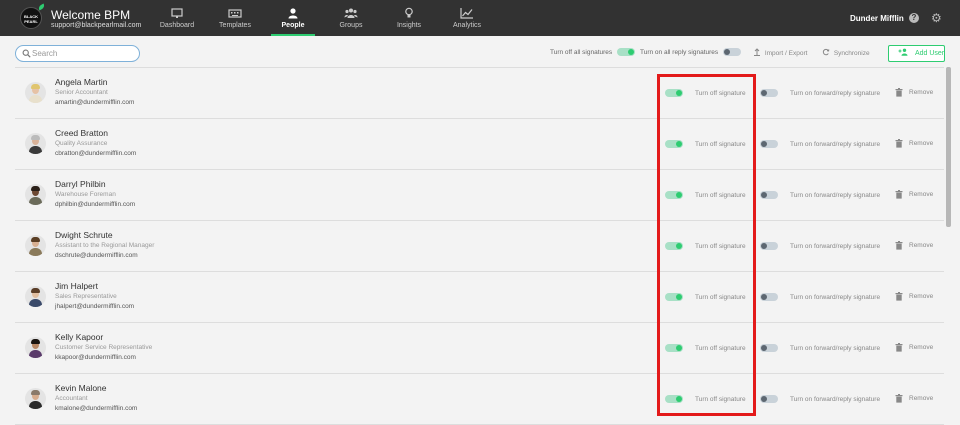  Describe the element at coordinates (466, 25) in the screenshot. I see `nav-label: Analytics` at that location.